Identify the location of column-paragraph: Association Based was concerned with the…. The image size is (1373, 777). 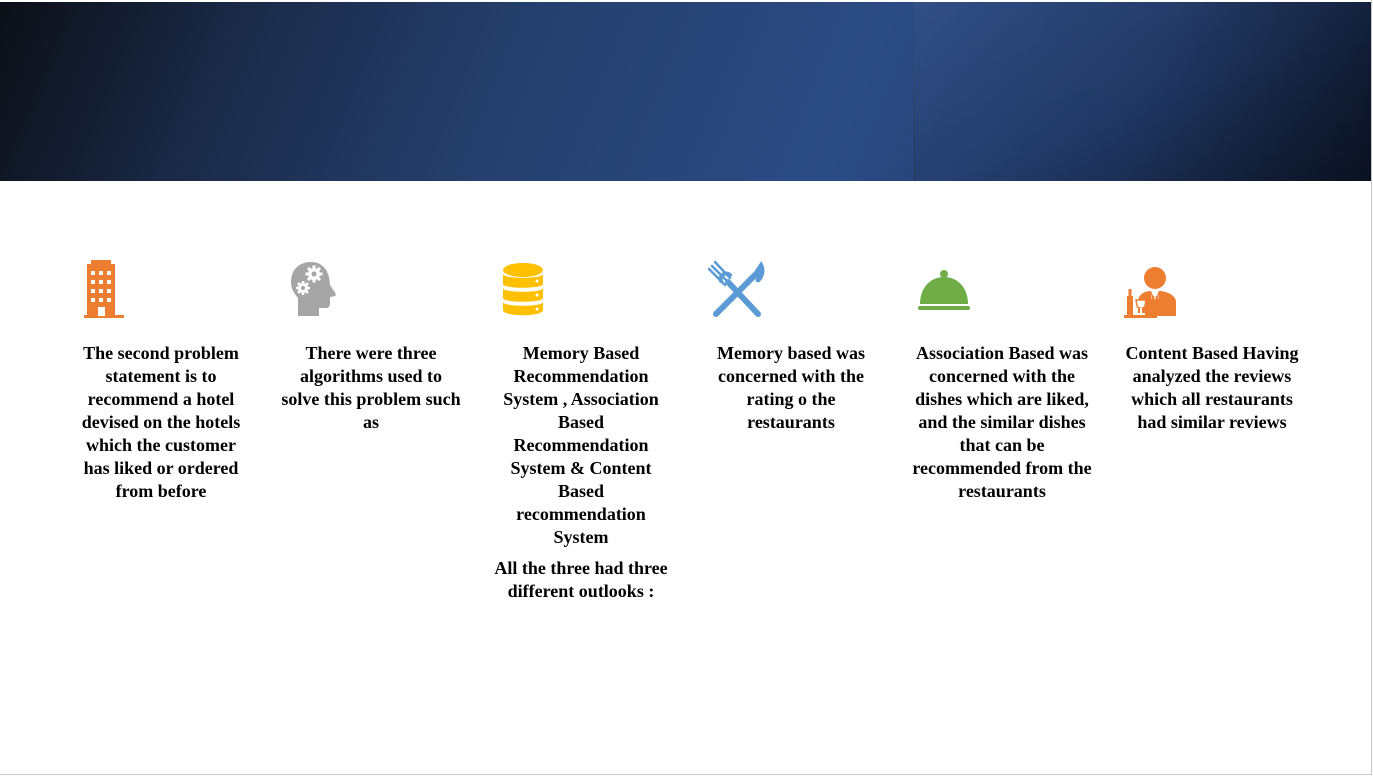
(1002, 422).